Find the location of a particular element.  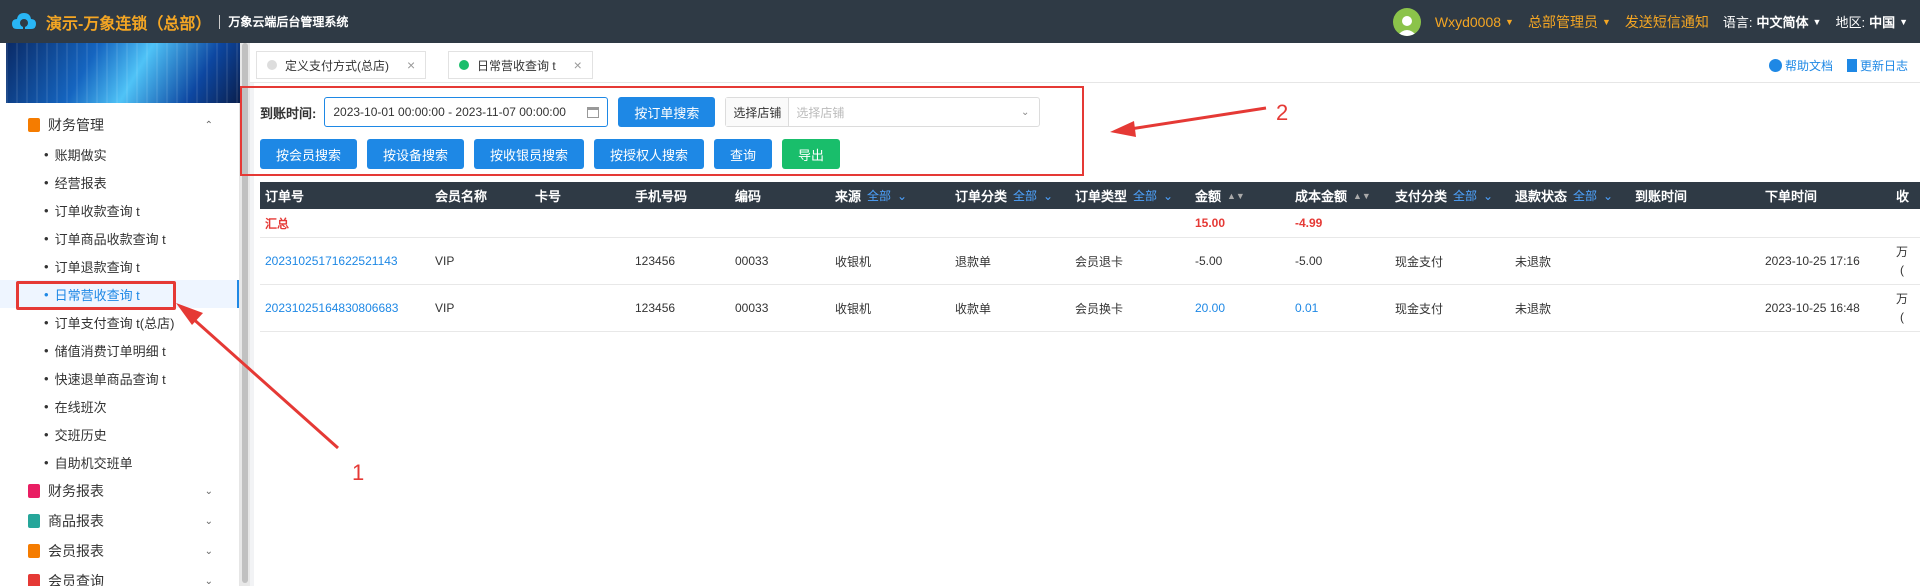

col-pay-category: 支付分类 全部 ⌄ is located at coordinates (1444, 195).